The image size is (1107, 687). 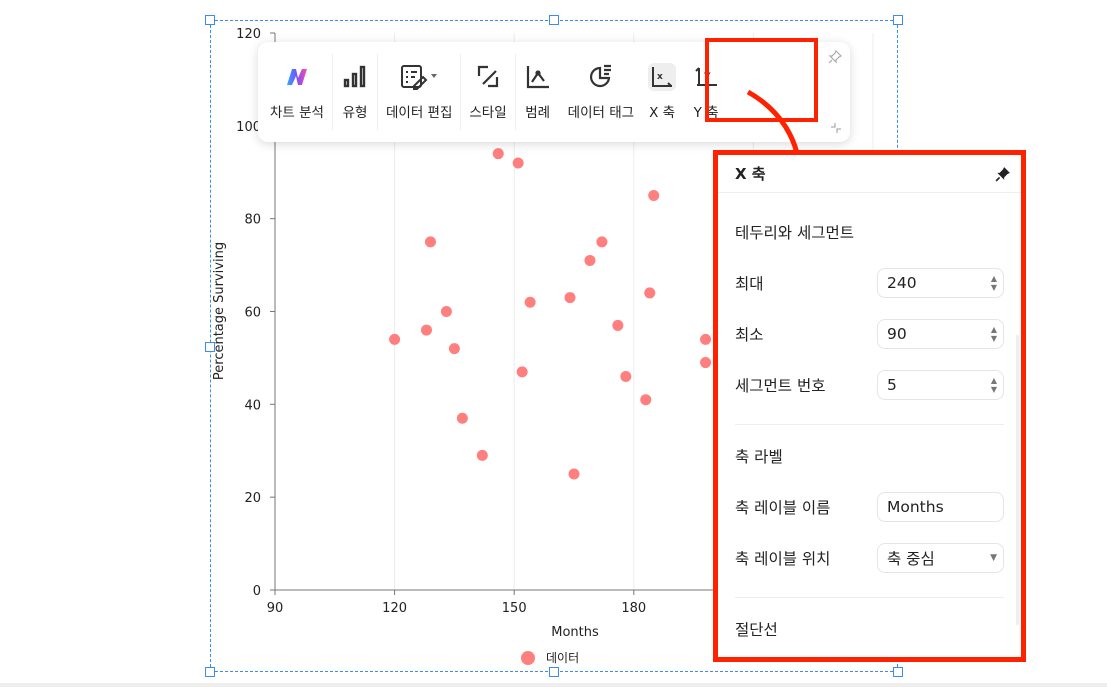 I want to click on toolbar-label: 데이터 태그, so click(x=601, y=113).